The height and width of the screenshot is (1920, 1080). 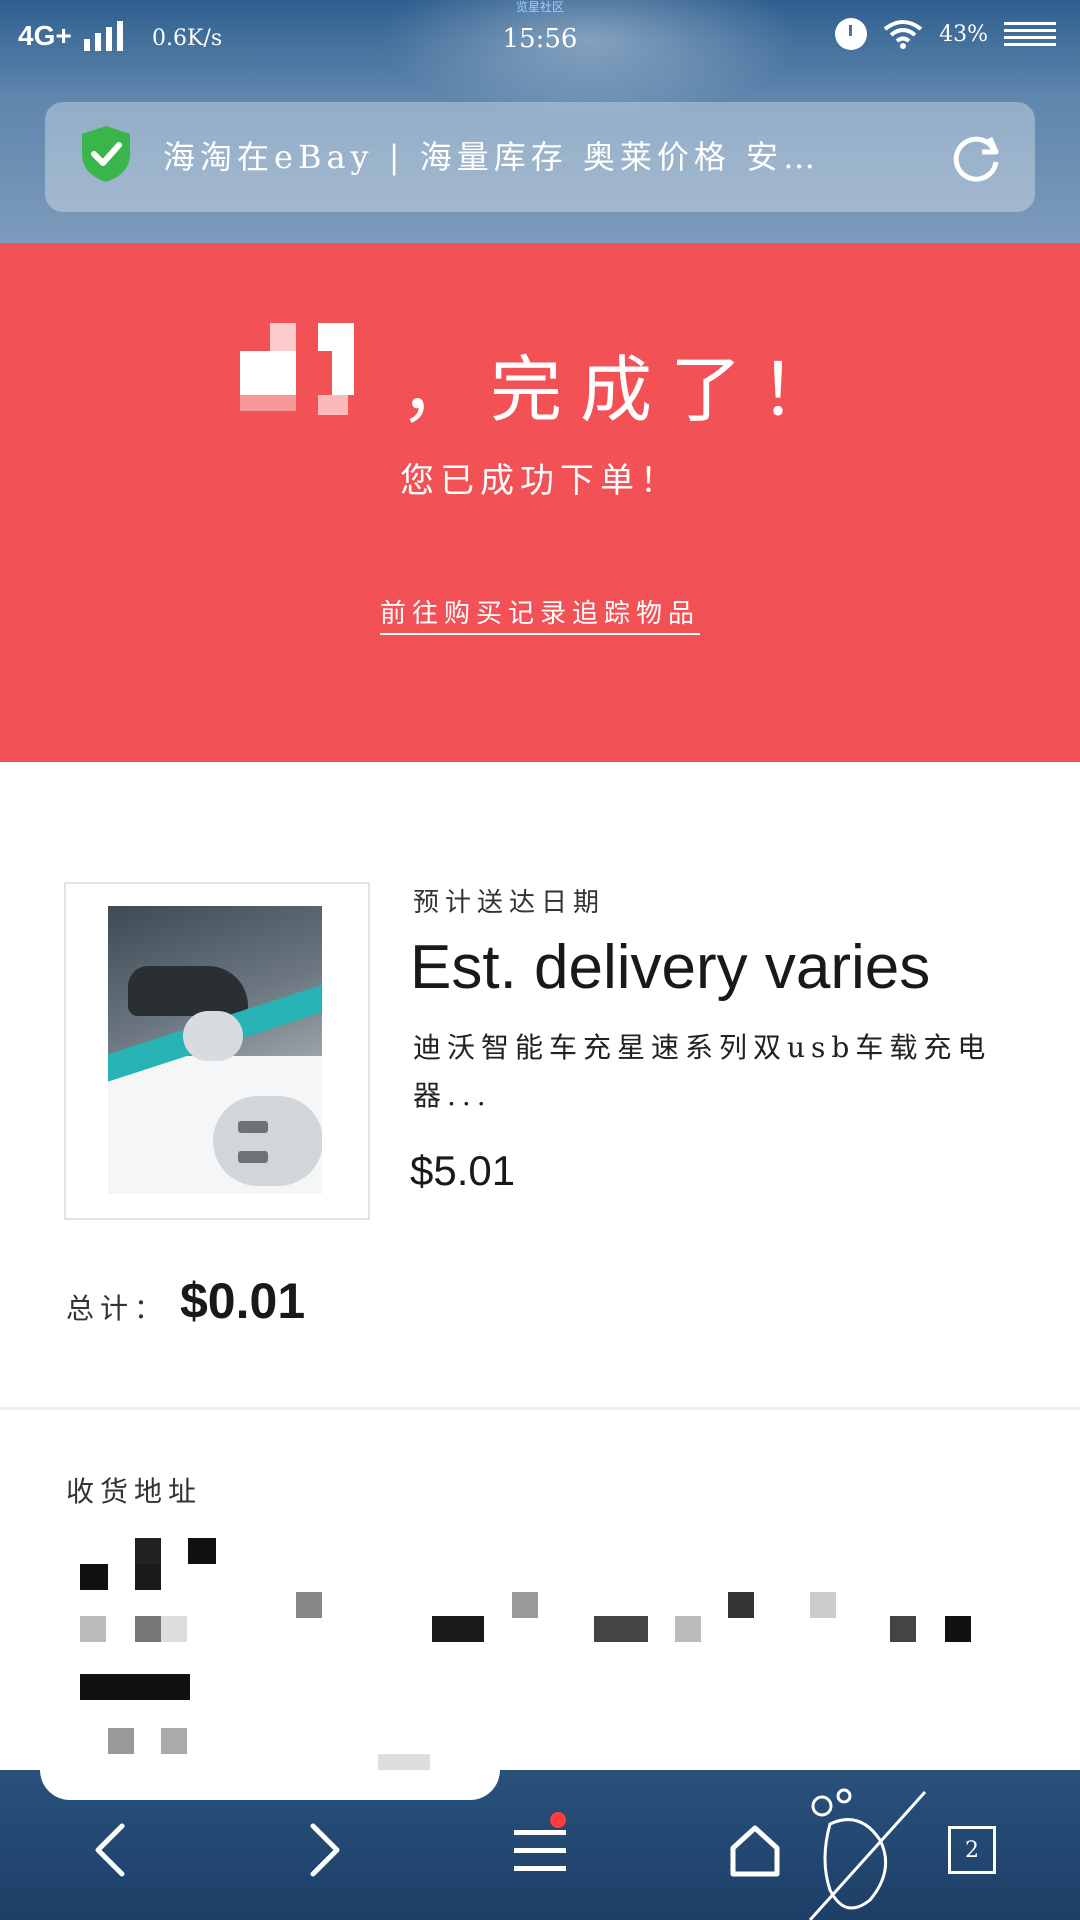 I want to click on alarm-icon, so click(x=851, y=34).